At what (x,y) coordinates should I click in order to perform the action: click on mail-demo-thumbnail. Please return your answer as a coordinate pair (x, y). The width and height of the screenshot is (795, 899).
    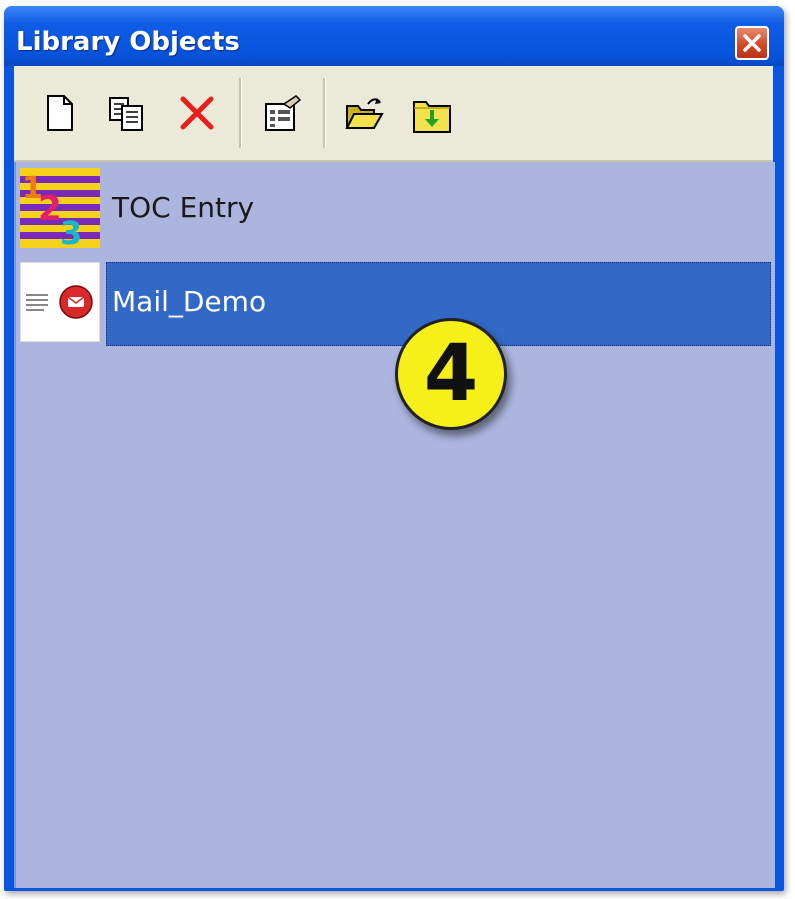
    Looking at the image, I should click on (60, 302).